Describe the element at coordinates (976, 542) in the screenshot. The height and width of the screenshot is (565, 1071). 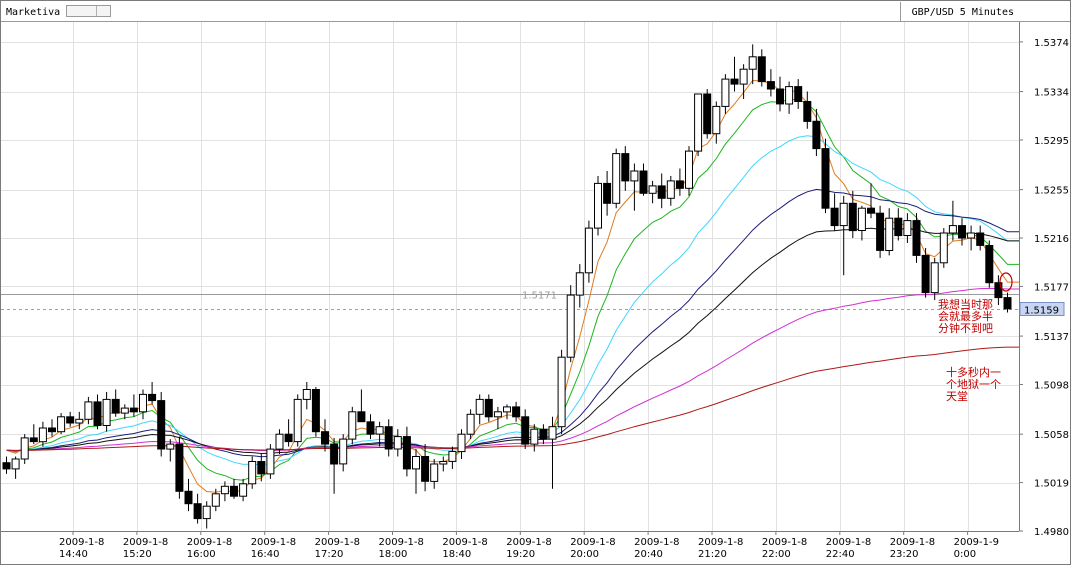
I see `x-tick-date: 2009-1-9` at that location.